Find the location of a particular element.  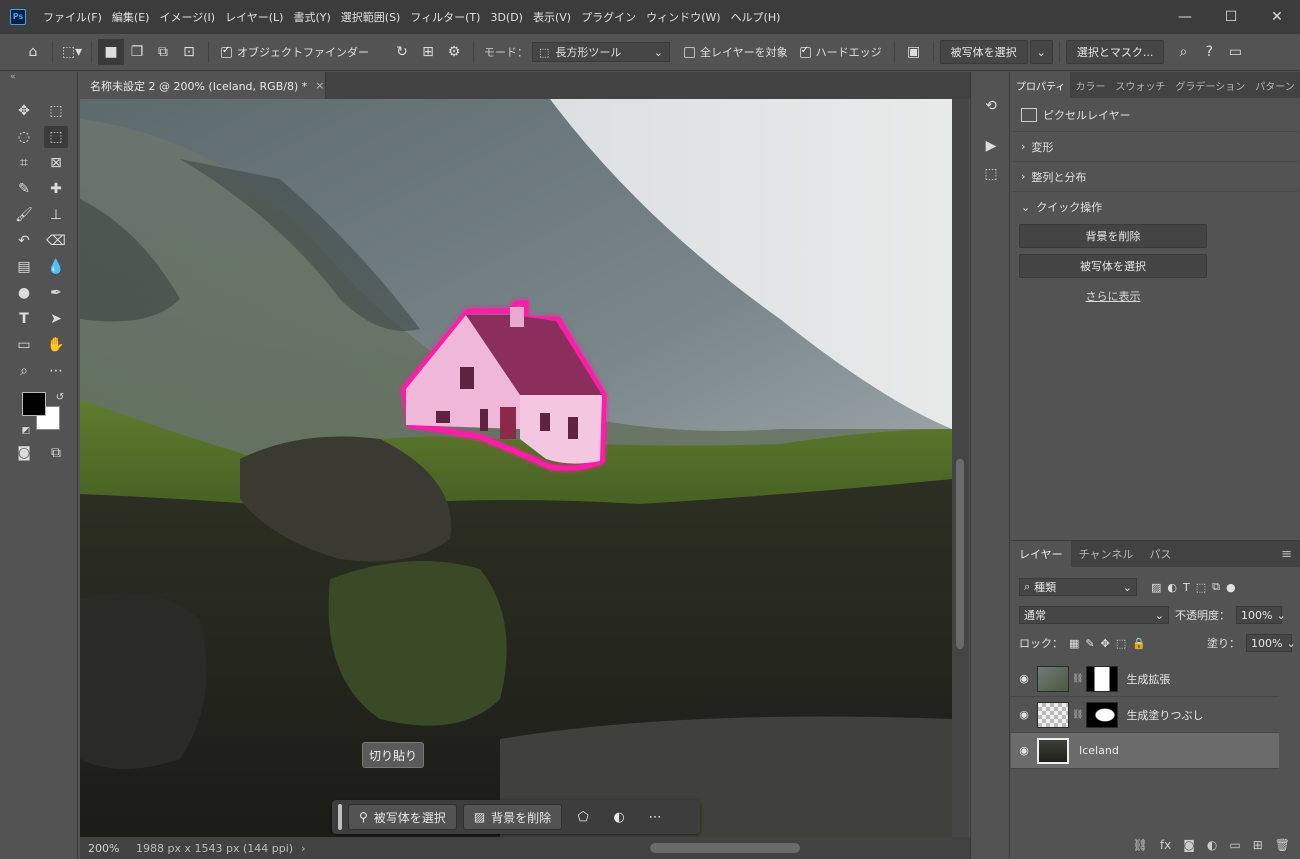

menu-edit: 編集(E) is located at coordinates (131, 17).